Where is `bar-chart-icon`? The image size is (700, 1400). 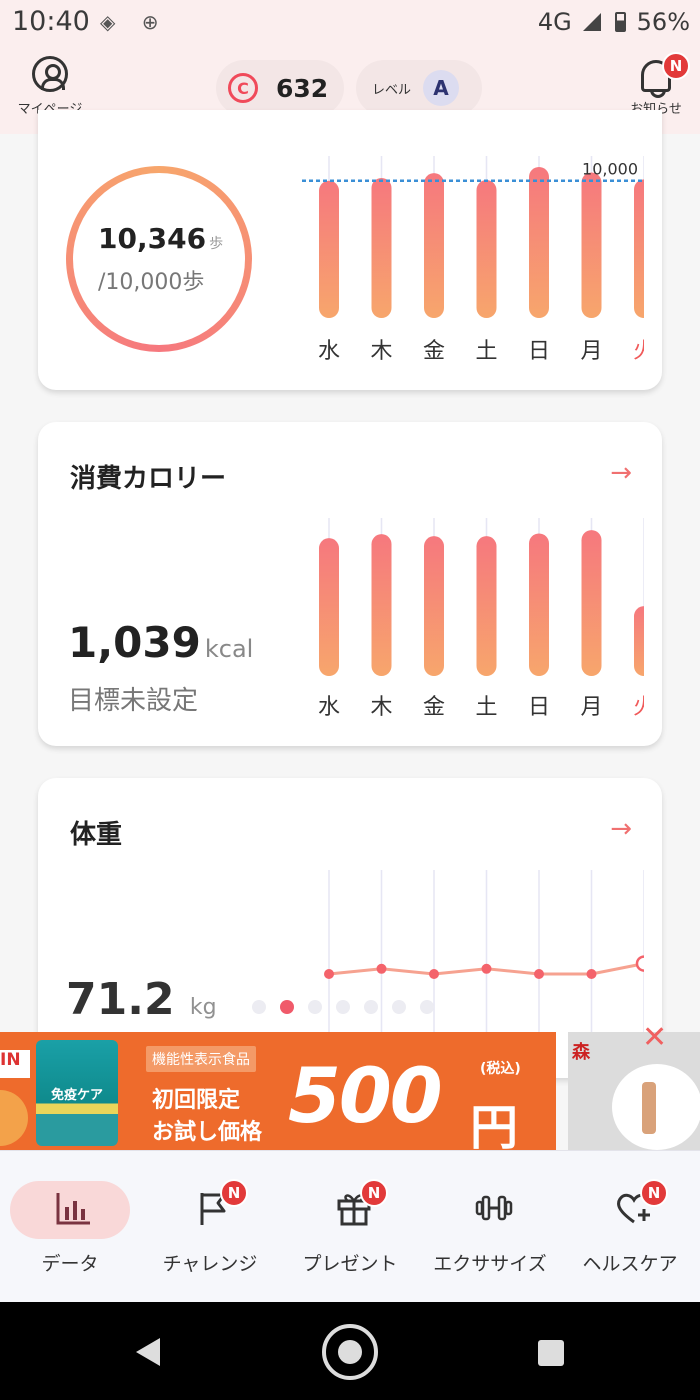
bar-chart-icon is located at coordinates (73, 1209).